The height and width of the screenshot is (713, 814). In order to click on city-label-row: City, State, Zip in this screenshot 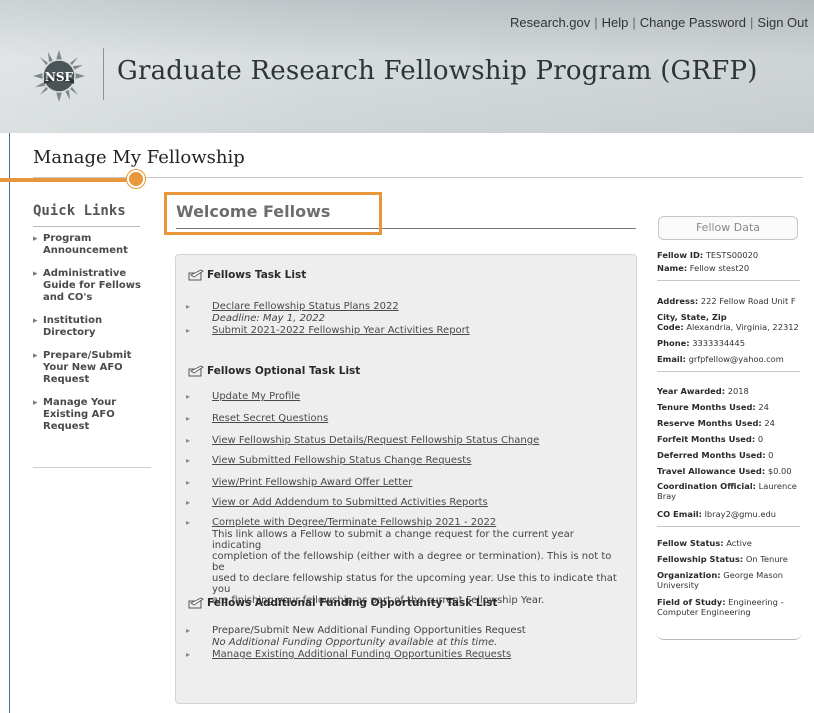, I will do `click(692, 317)`.